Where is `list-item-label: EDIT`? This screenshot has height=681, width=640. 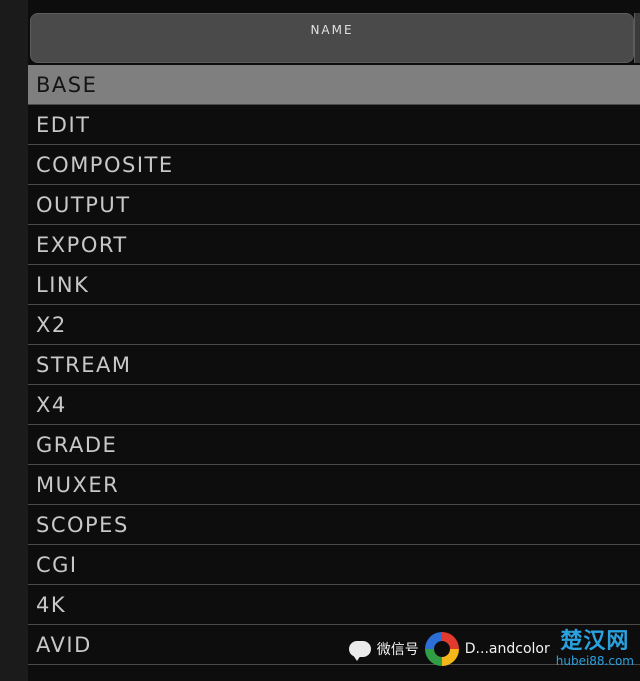 list-item-label: EDIT is located at coordinates (63, 125).